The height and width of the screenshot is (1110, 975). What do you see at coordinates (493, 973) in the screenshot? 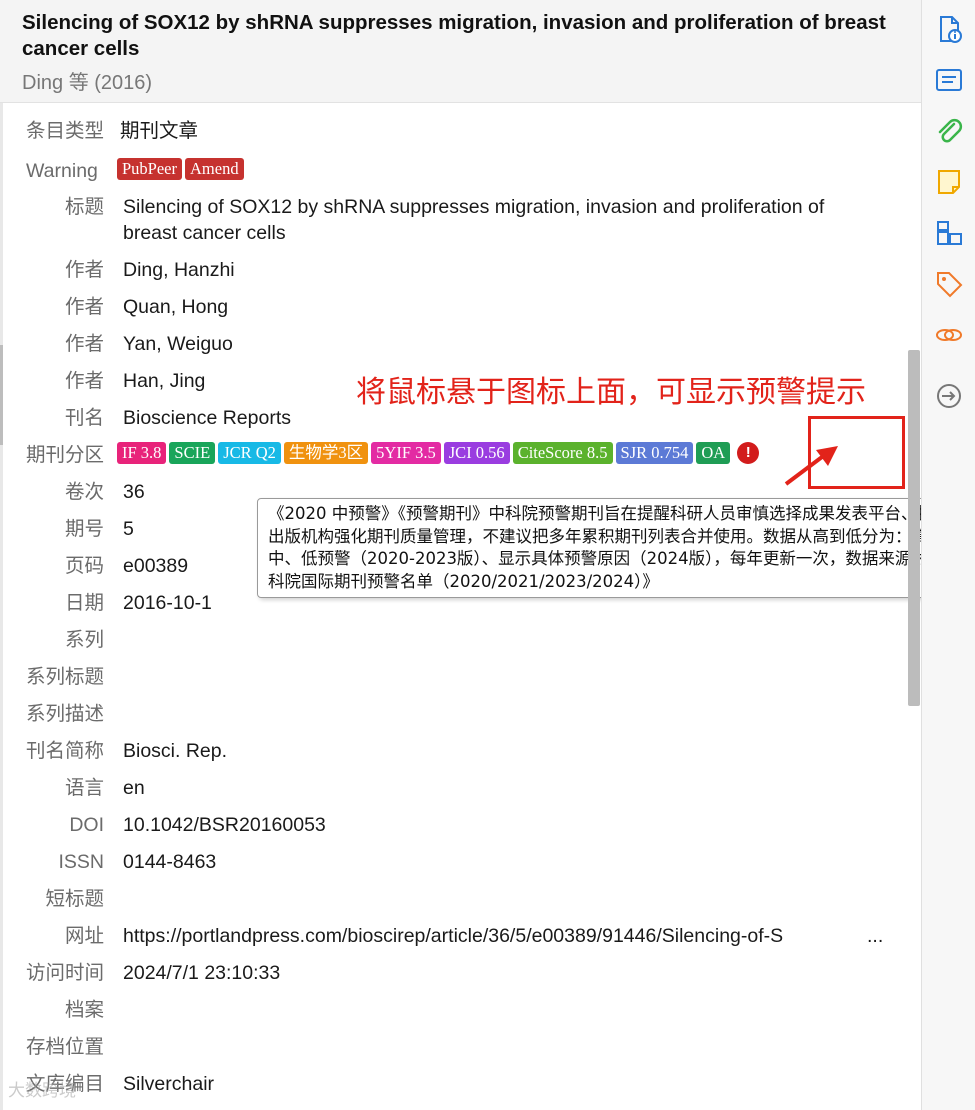
I see `value-accessed: 2024/7/1 23:10:33` at bounding box center [493, 973].